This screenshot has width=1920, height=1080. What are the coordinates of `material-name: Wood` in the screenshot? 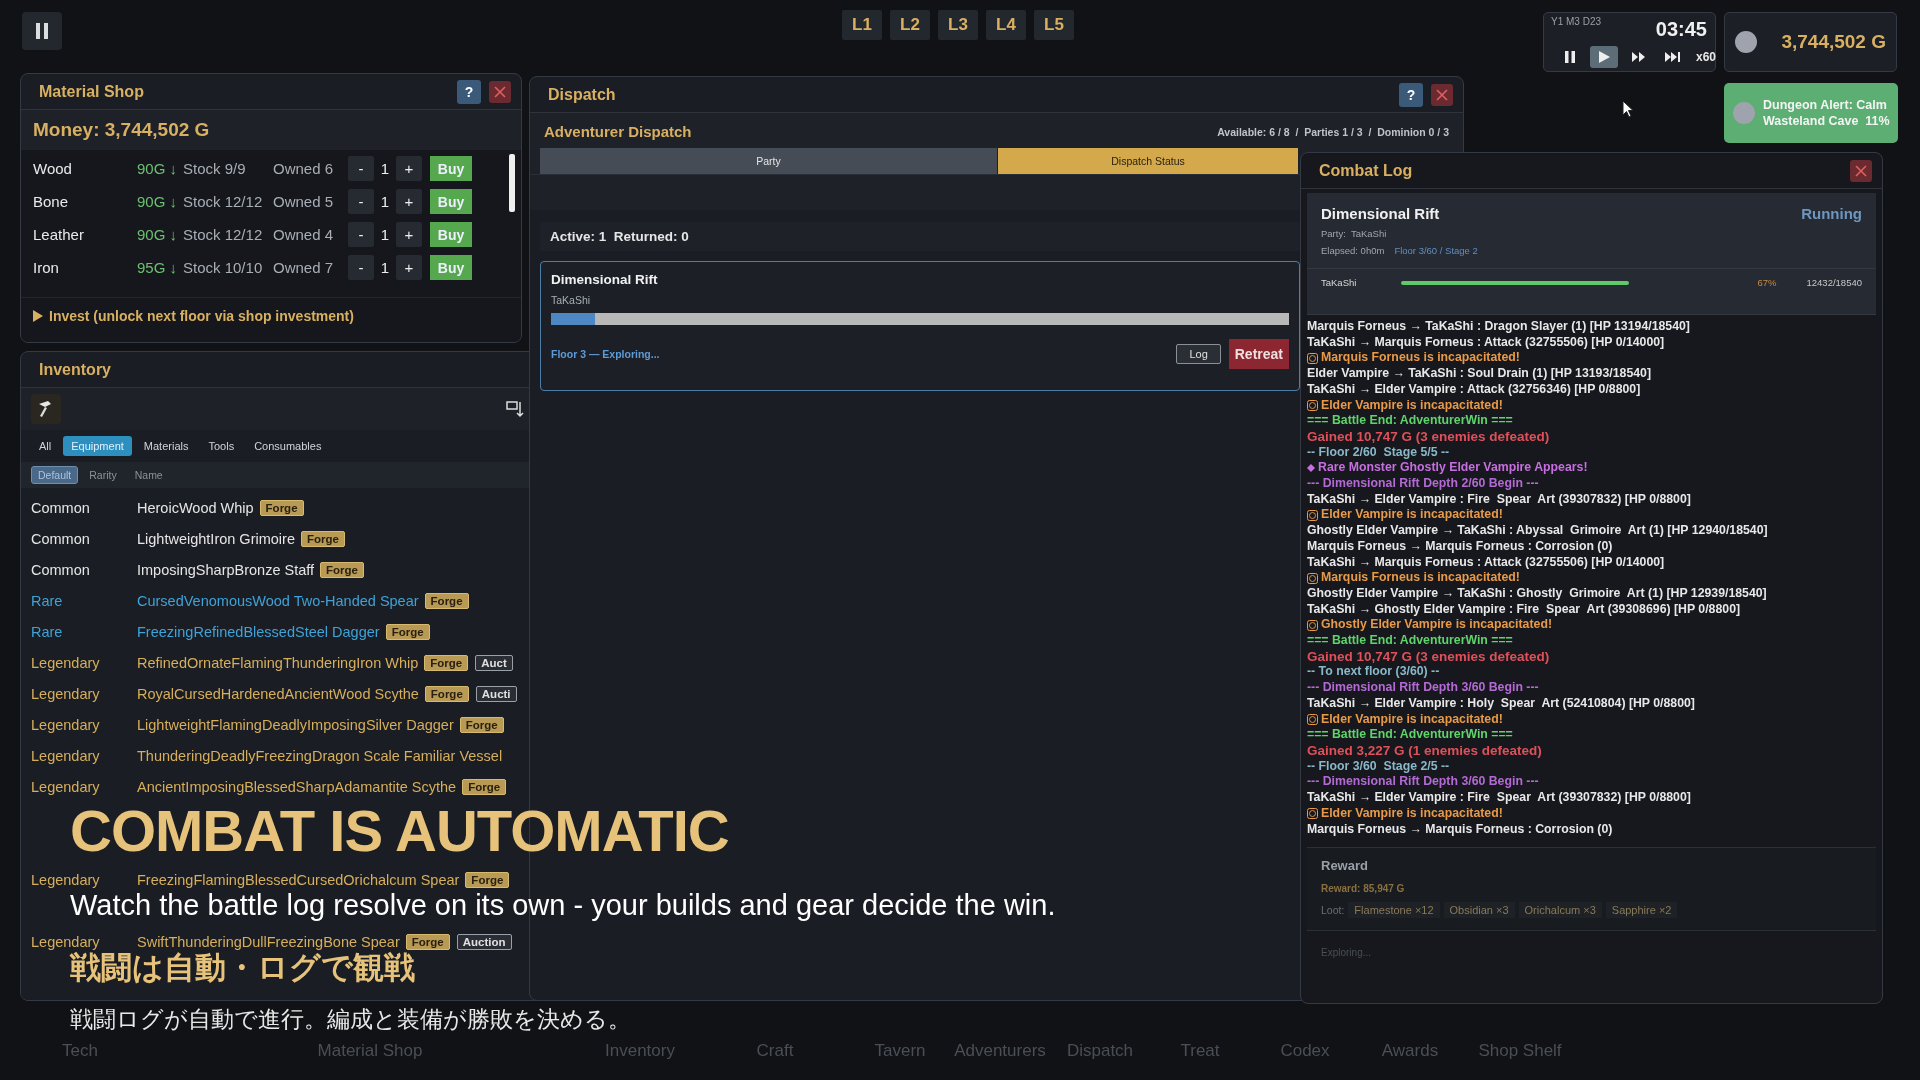 It's located at (53, 168).